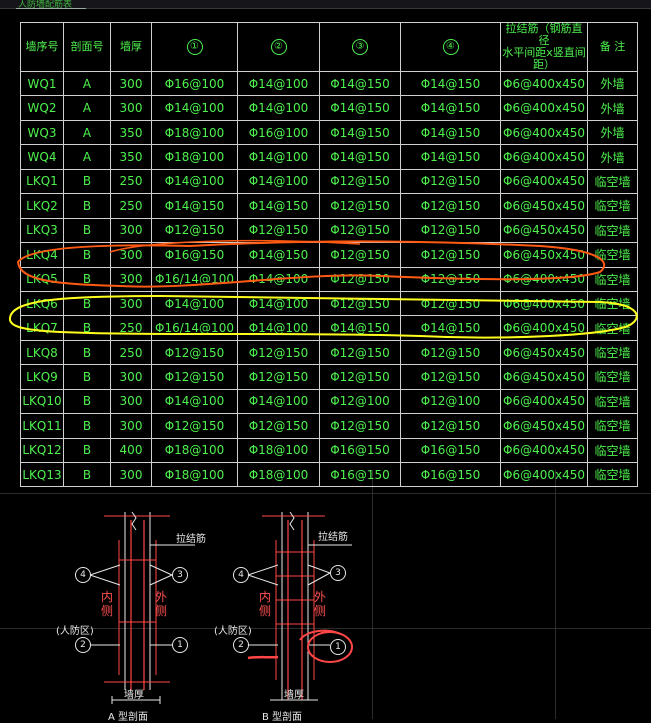  Describe the element at coordinates (191, 539) in the screenshot. I see `section-a-tie-label: 拉结筋` at that location.